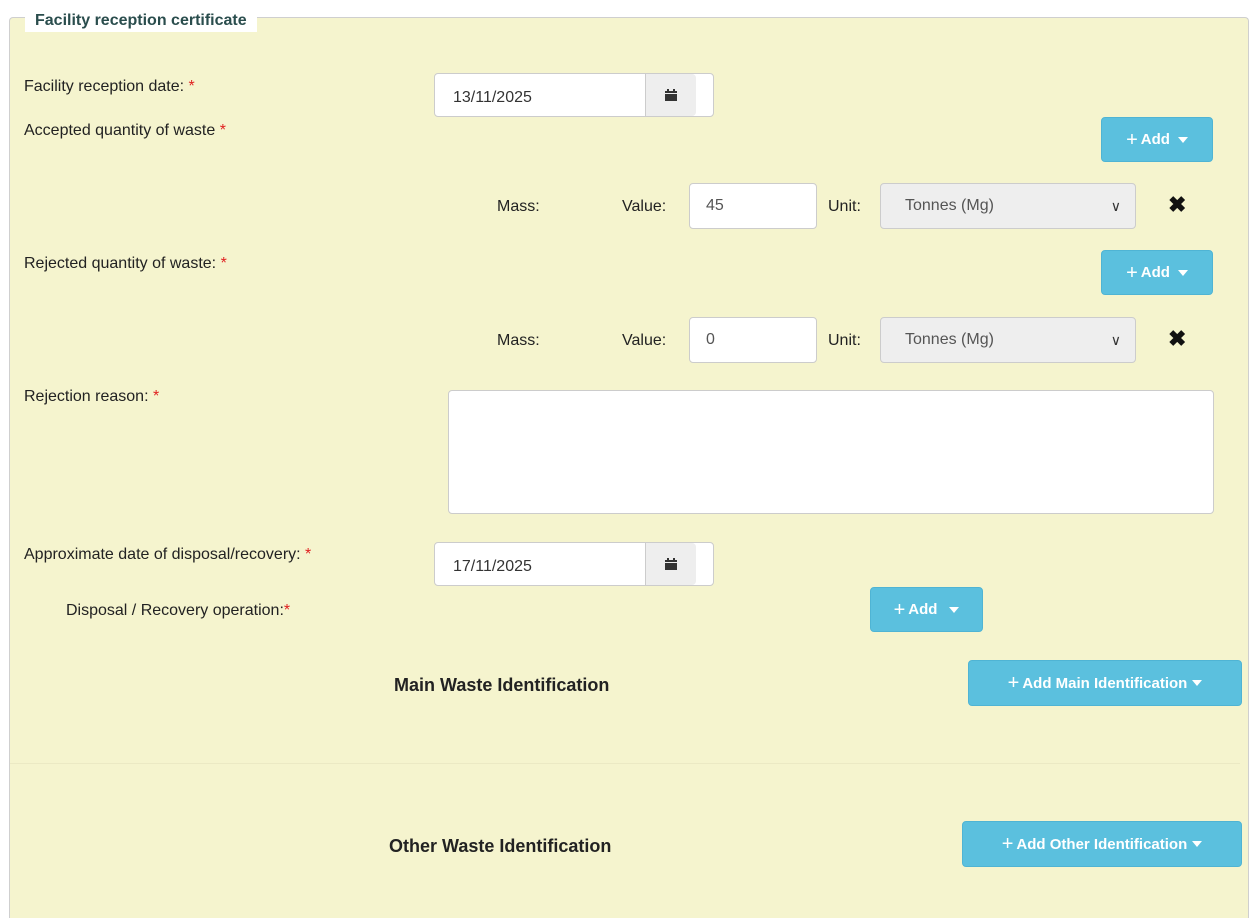  I want to click on rejected-quantity-label: Rejected quantity of waste: *, so click(125, 264).